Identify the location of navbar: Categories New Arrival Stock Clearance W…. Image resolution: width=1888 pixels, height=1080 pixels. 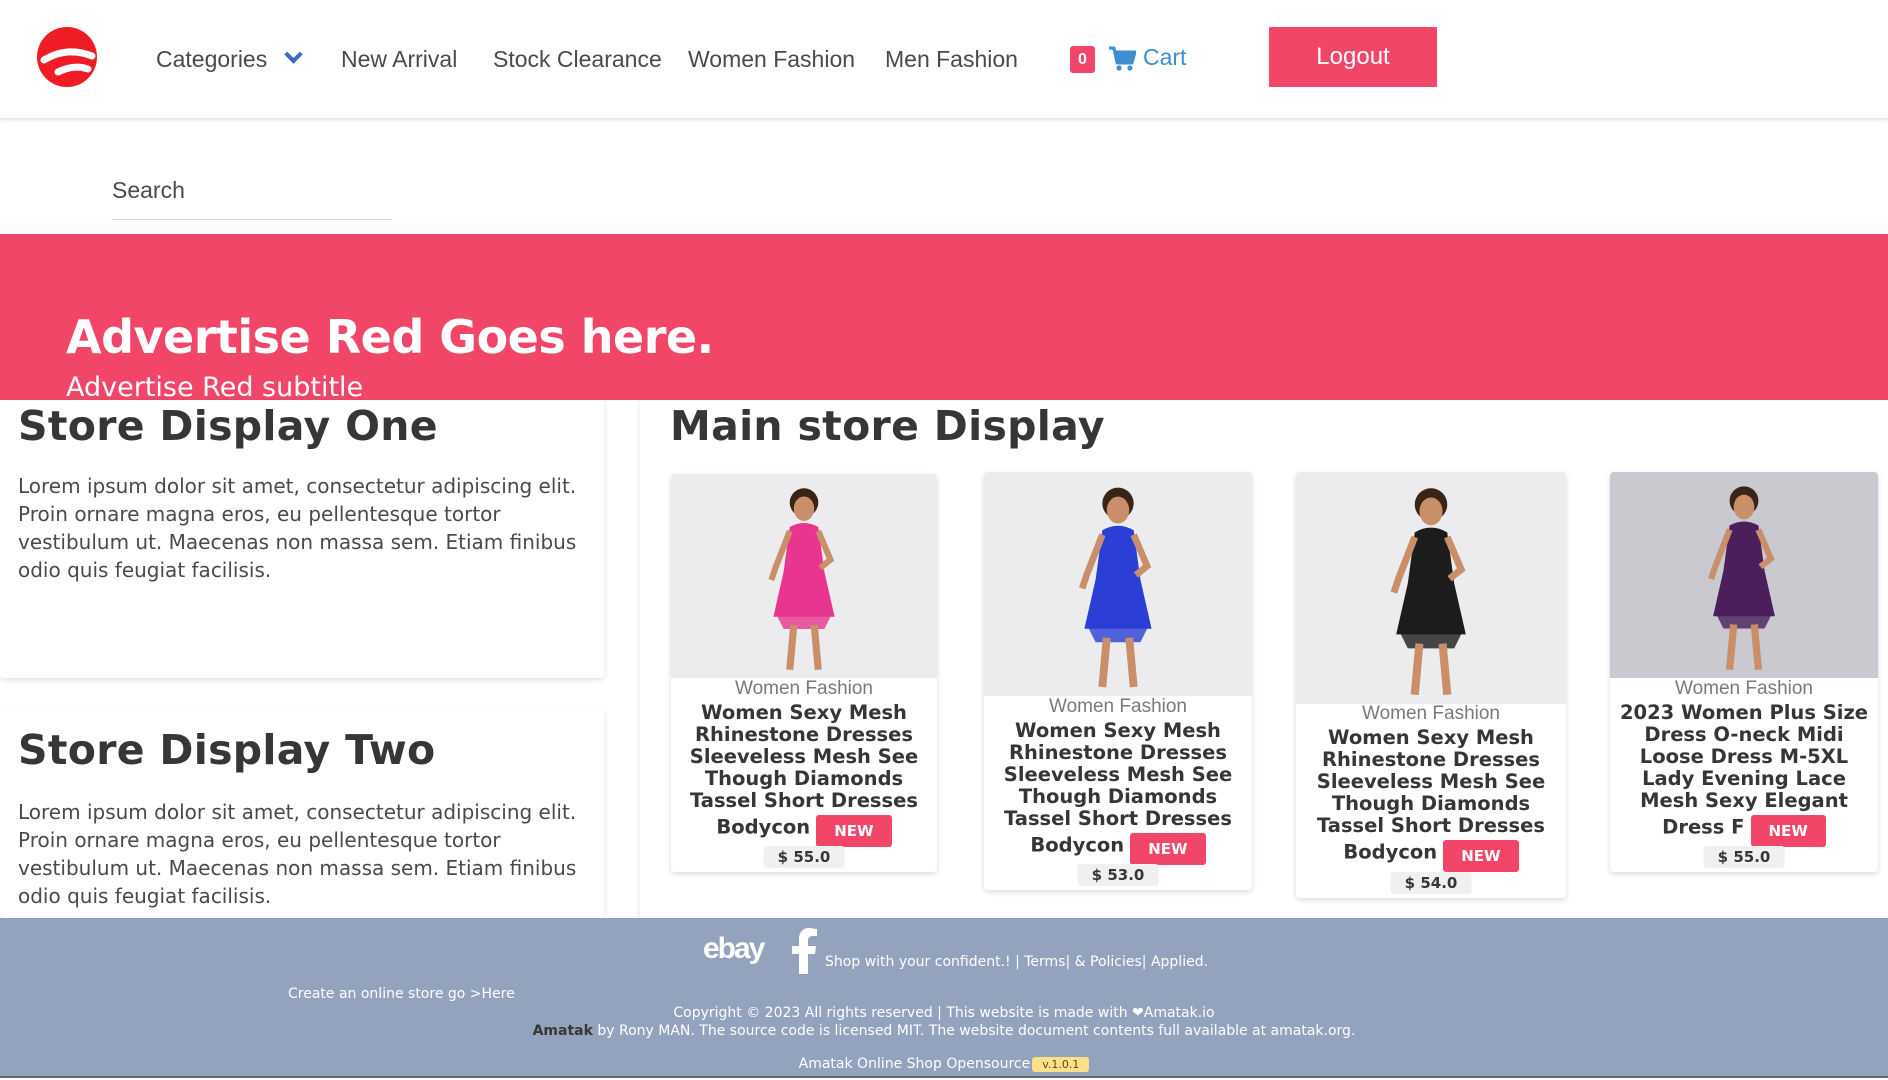
(944, 59).